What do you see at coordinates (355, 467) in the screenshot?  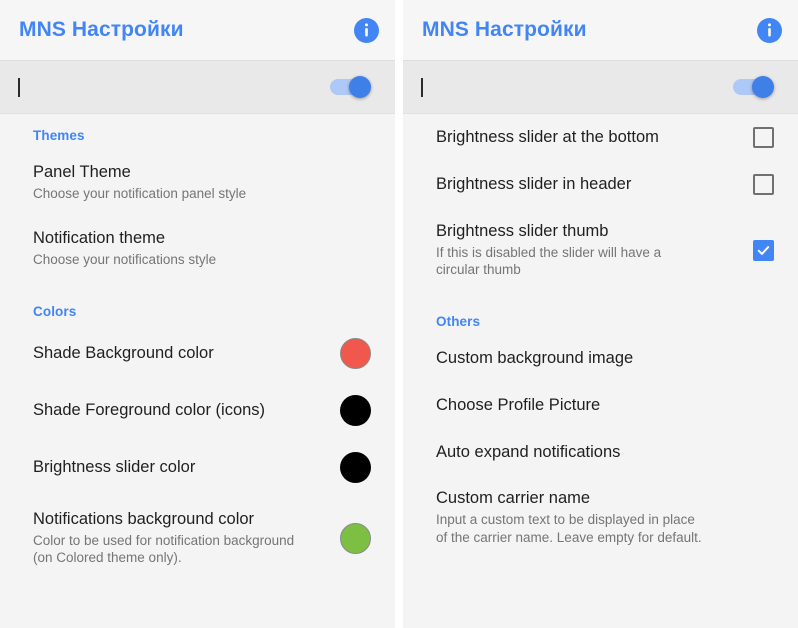 I see `color-swatch-brightness-slider` at bounding box center [355, 467].